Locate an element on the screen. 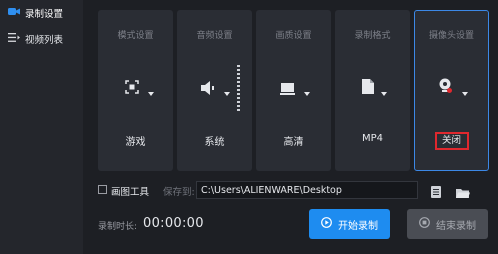 The height and width of the screenshot is (254, 498). play-icon is located at coordinates (326, 224).